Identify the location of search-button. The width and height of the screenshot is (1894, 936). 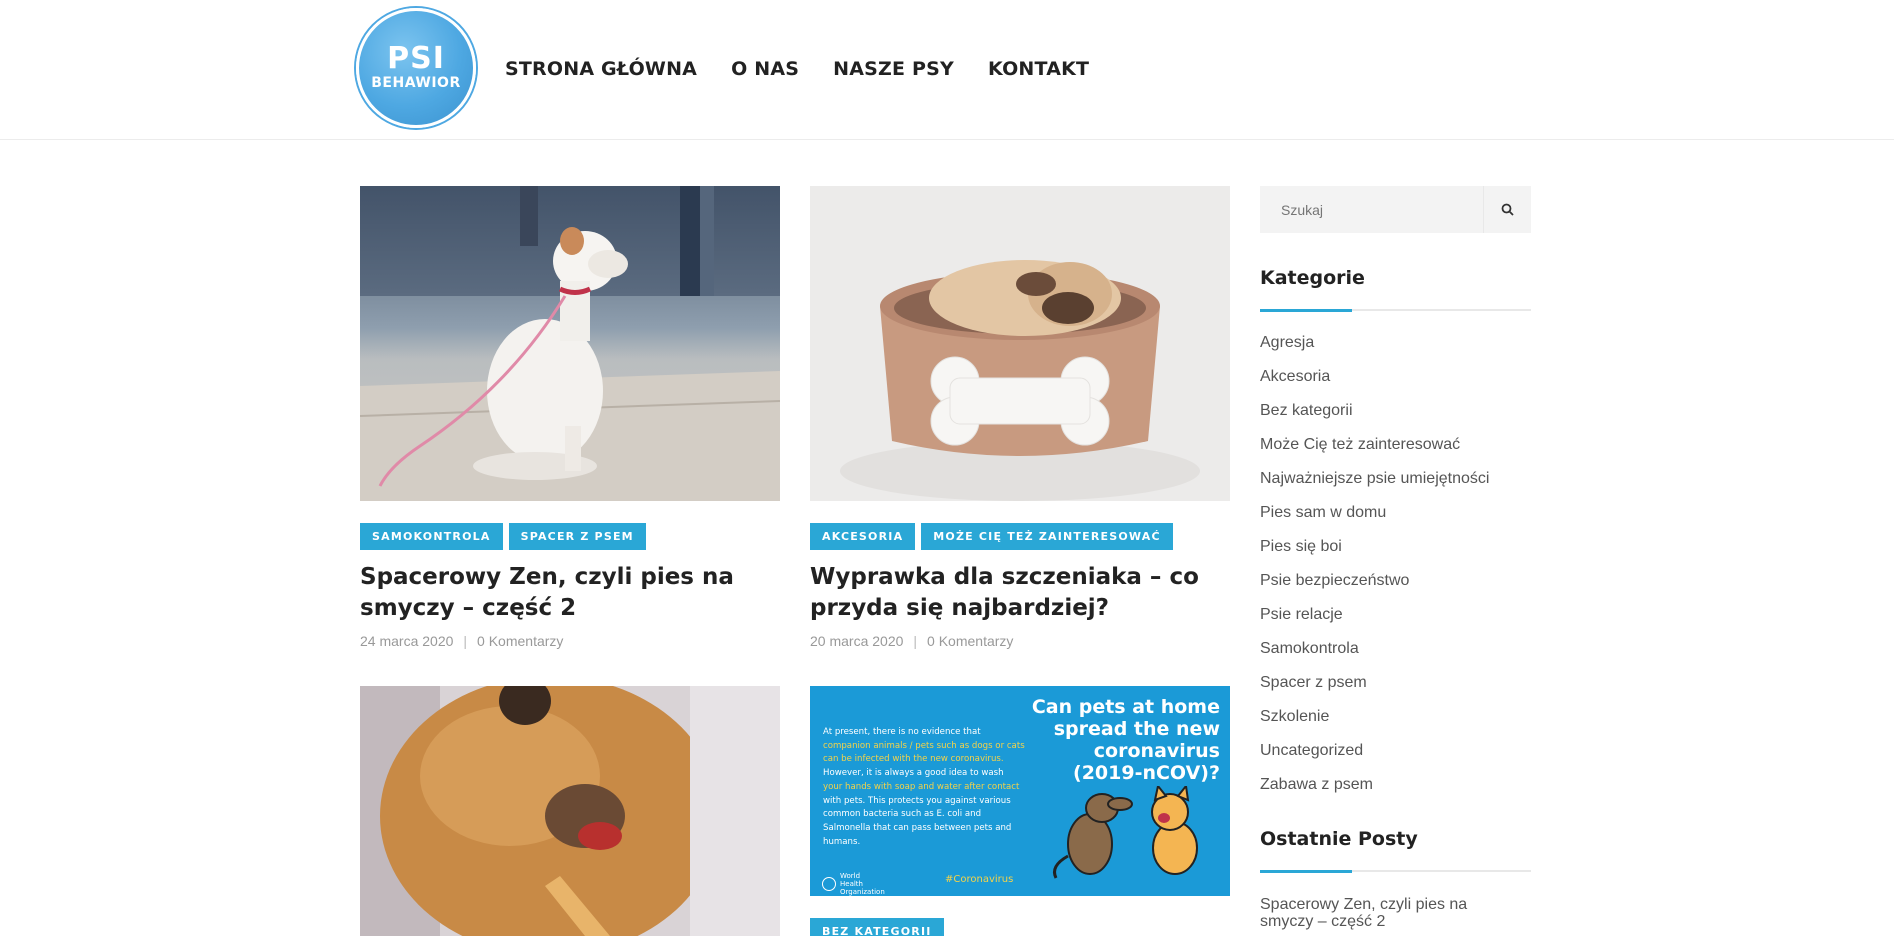
(1507, 209).